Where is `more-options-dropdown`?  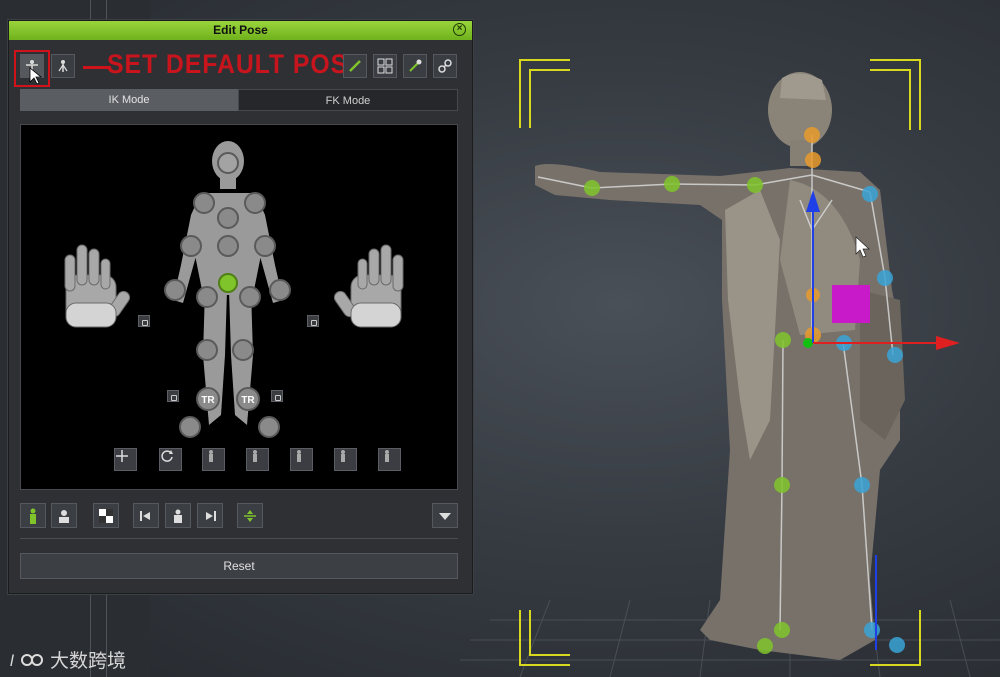 more-options-dropdown is located at coordinates (445, 515).